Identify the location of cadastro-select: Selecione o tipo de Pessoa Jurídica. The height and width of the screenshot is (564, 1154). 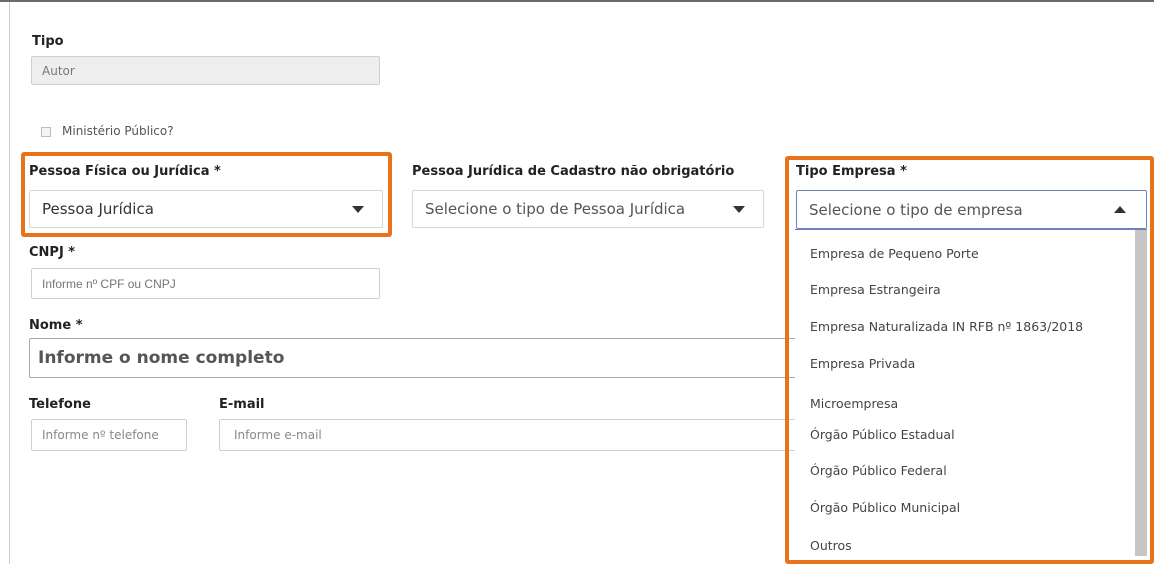
(588, 209).